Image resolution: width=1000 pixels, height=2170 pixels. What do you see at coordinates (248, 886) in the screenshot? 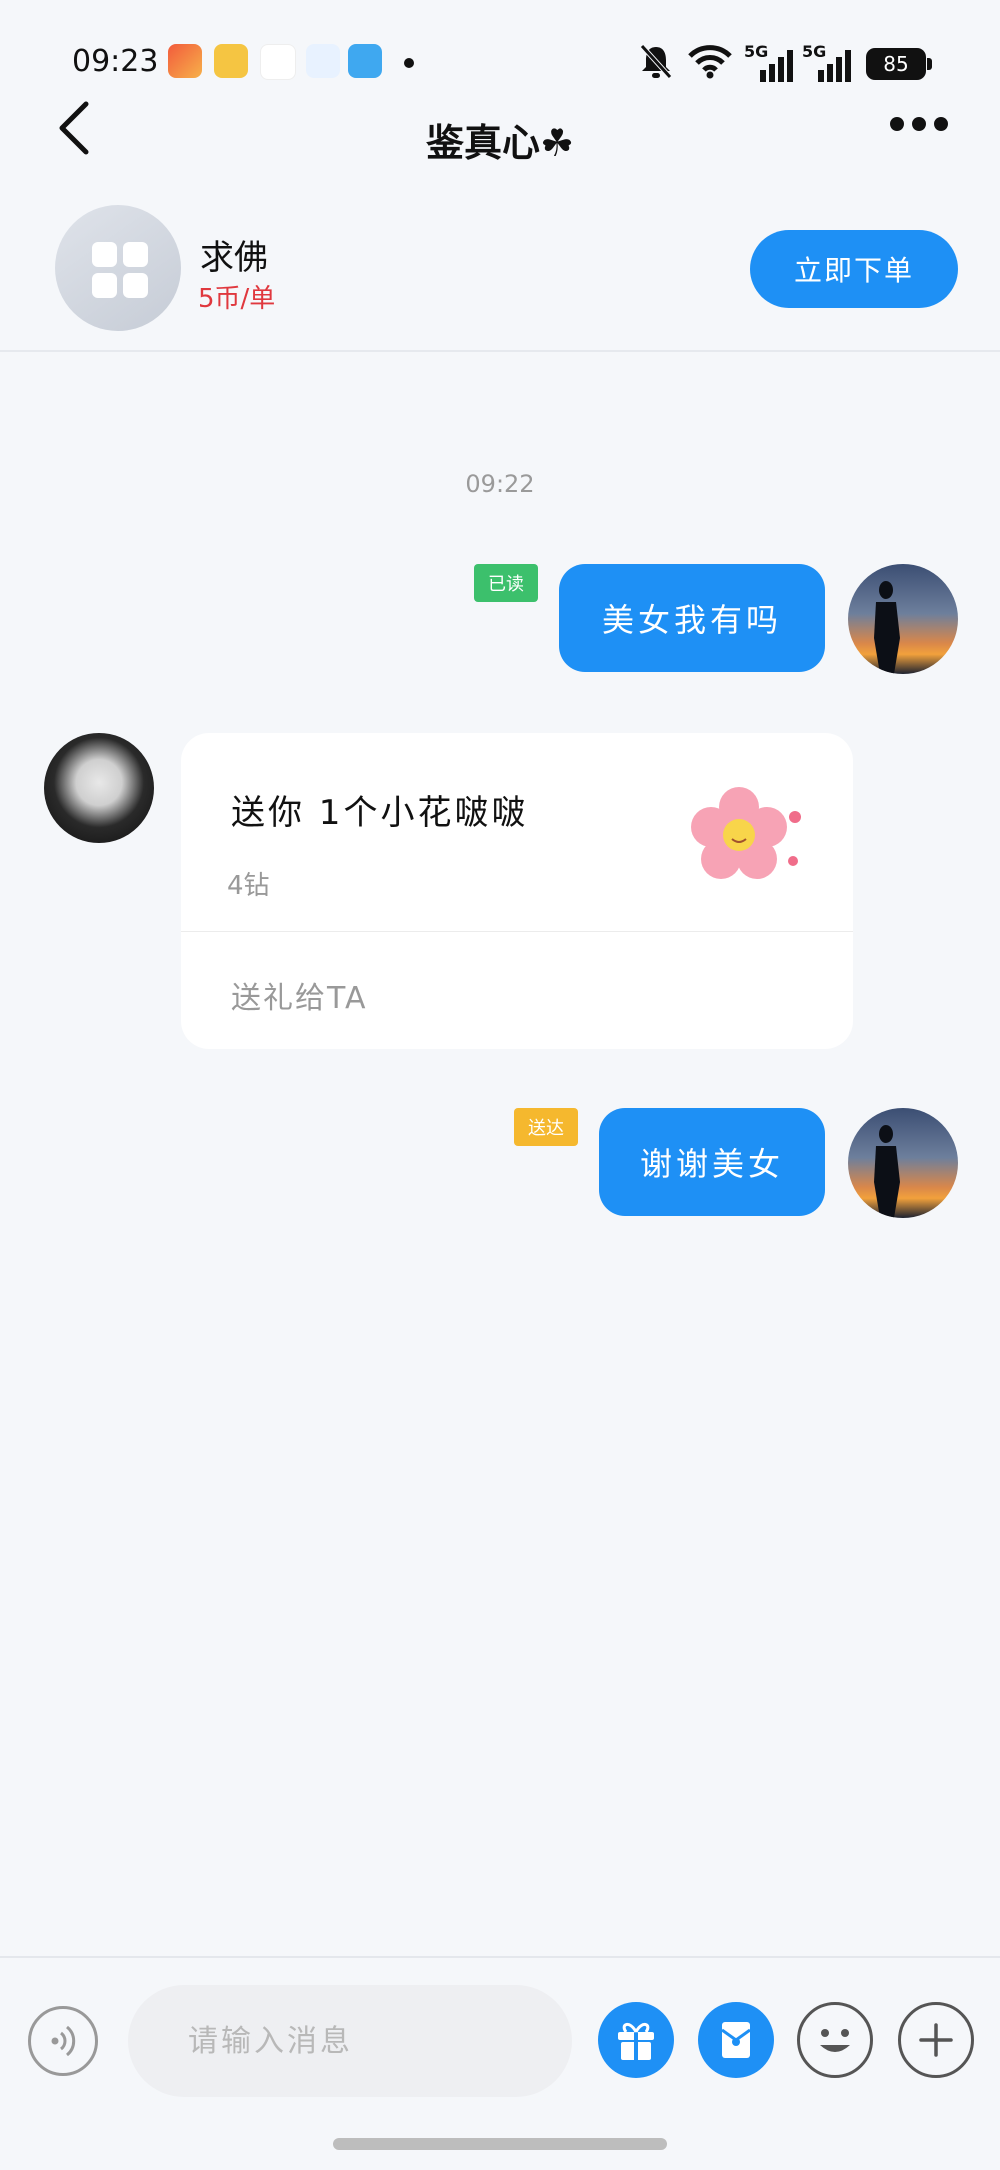
I see `gift-cost: 4钻` at bounding box center [248, 886].